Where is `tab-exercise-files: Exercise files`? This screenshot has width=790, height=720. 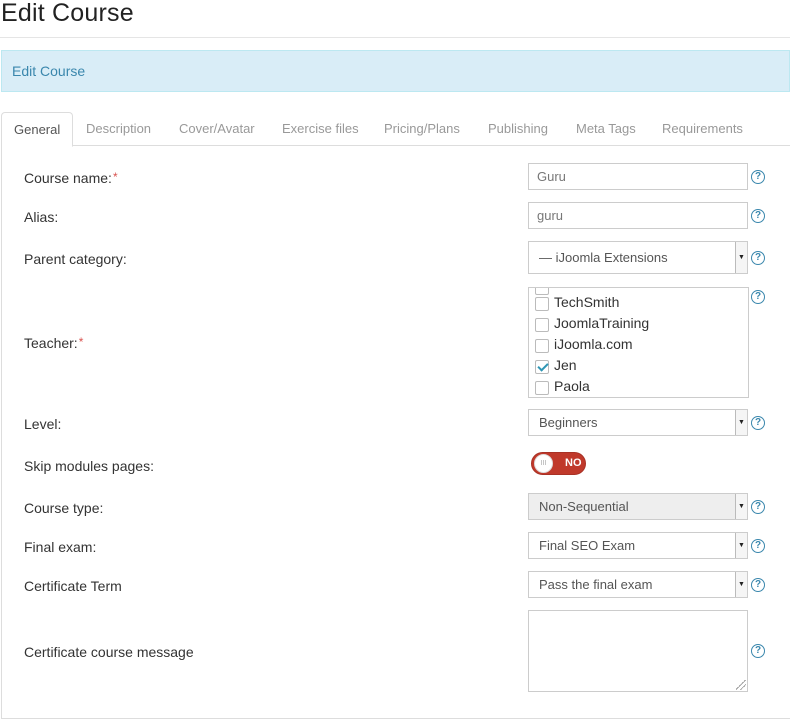 tab-exercise-files: Exercise files is located at coordinates (320, 129).